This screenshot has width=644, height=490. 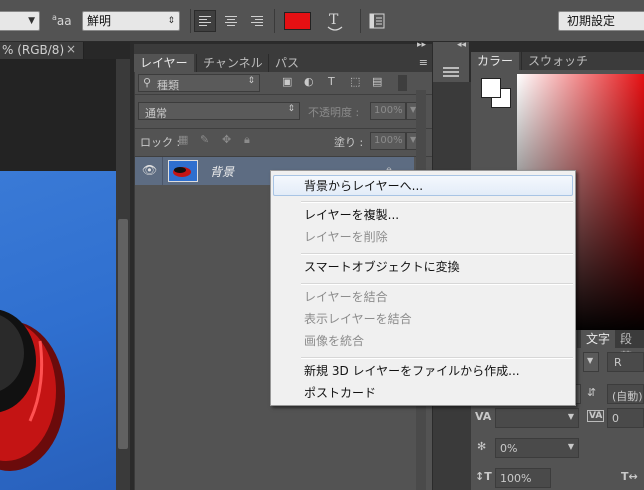 What do you see at coordinates (598, 339) in the screenshot?
I see `tab-character: 文字` at bounding box center [598, 339].